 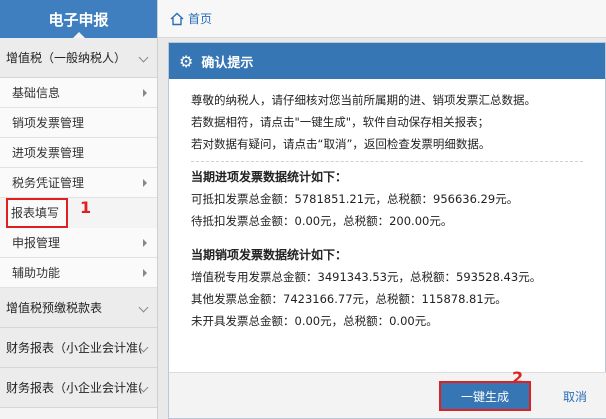 I want to click on sidebar-section-vat: 增值税（一般纳税人）, so click(x=78, y=58).